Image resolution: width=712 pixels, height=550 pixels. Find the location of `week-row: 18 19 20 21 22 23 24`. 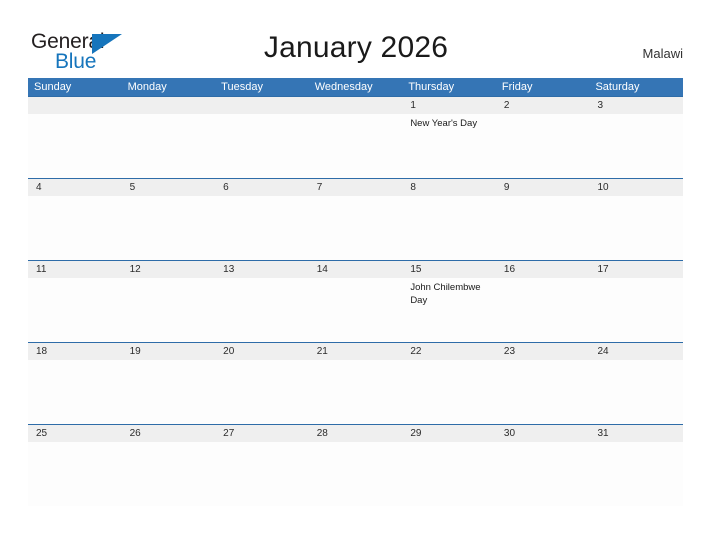

week-row: 18 19 20 21 22 23 24 is located at coordinates (355, 383).